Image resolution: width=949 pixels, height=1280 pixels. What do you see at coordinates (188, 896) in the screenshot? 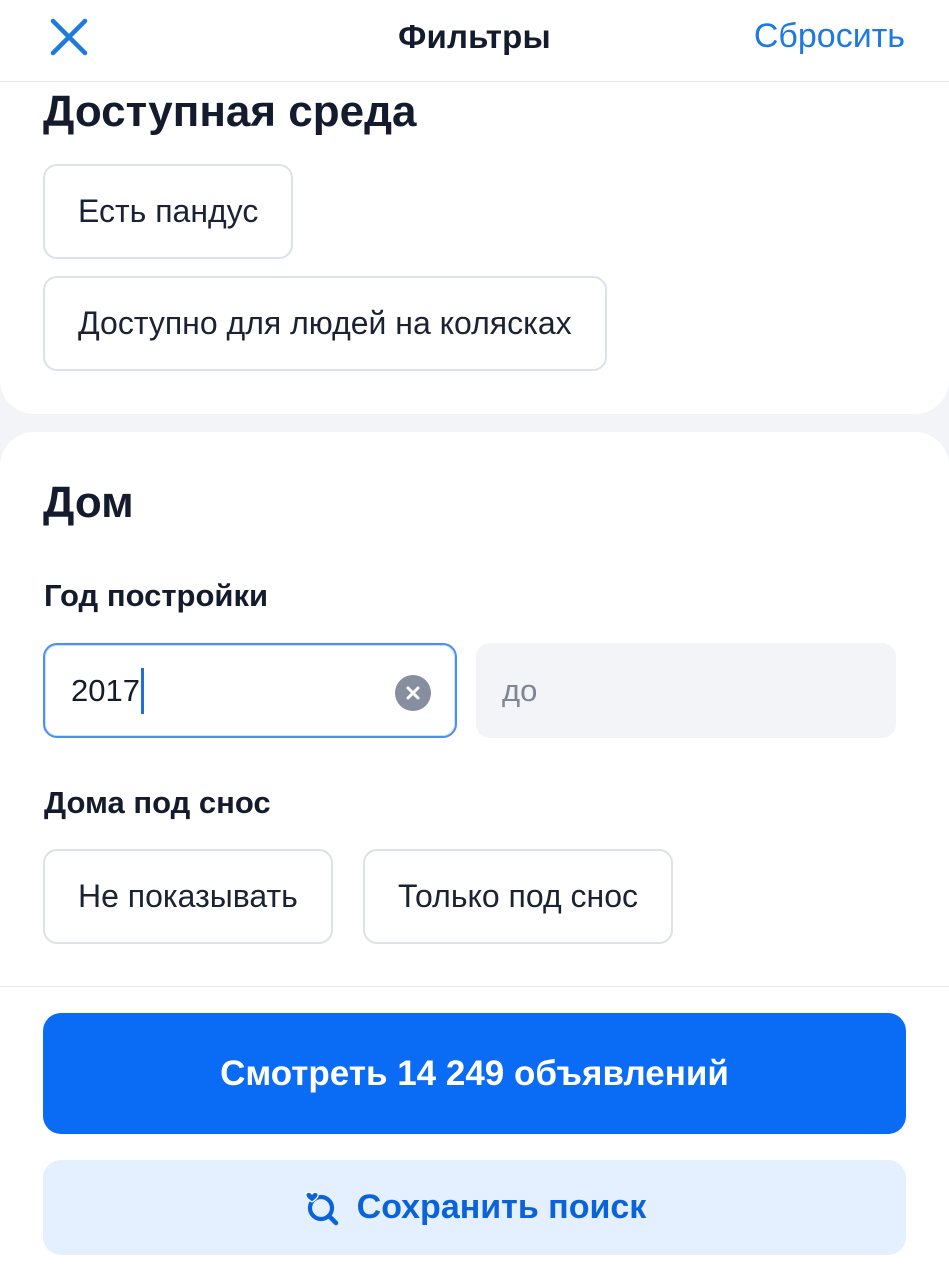
I see `chip-do-not-show: Не показывать` at bounding box center [188, 896].